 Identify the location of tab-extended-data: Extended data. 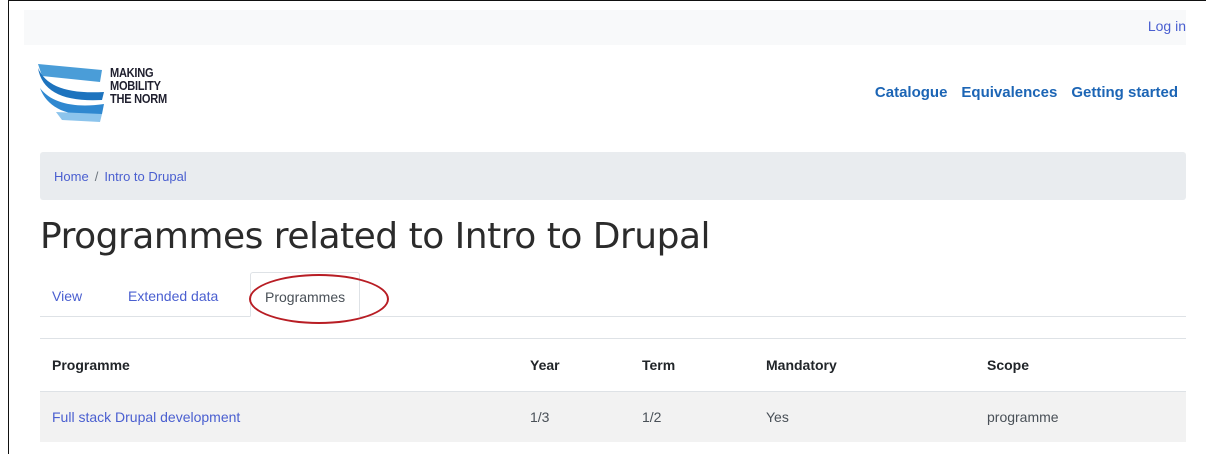
(173, 296).